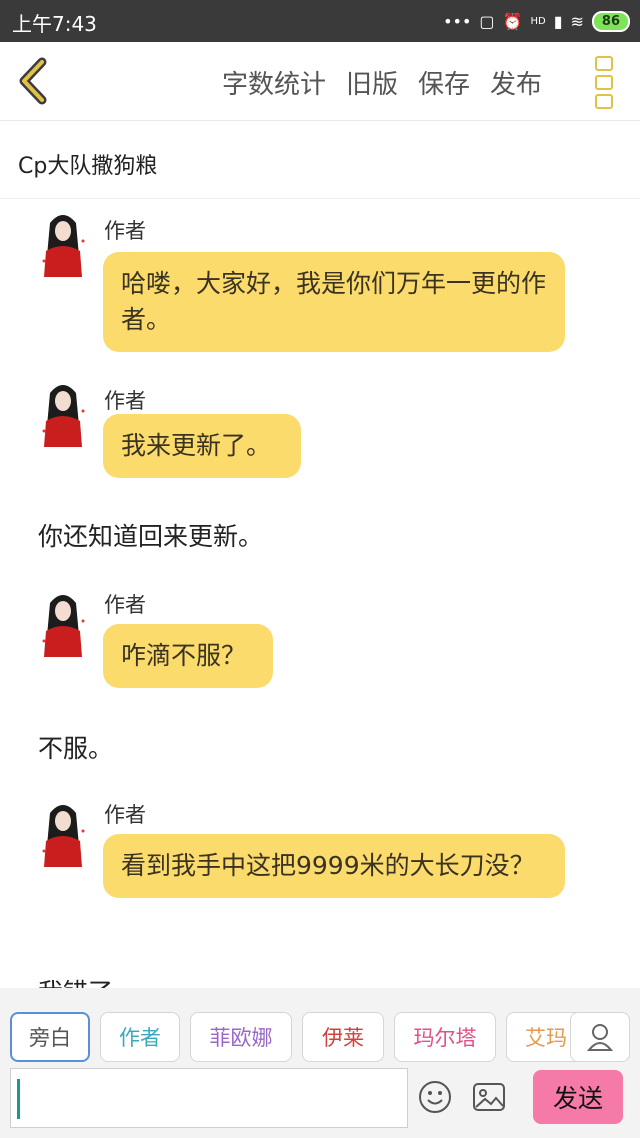 This screenshot has height=1138, width=640. What do you see at coordinates (334, 866) in the screenshot?
I see `message-bubble: 看到我手中这把9999米的大长刀没？` at bounding box center [334, 866].